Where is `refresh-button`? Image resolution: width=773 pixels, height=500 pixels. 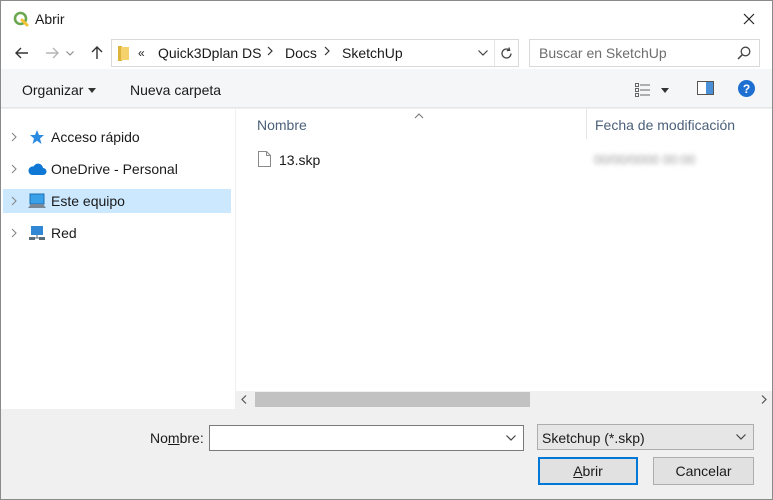 refresh-button is located at coordinates (506, 53).